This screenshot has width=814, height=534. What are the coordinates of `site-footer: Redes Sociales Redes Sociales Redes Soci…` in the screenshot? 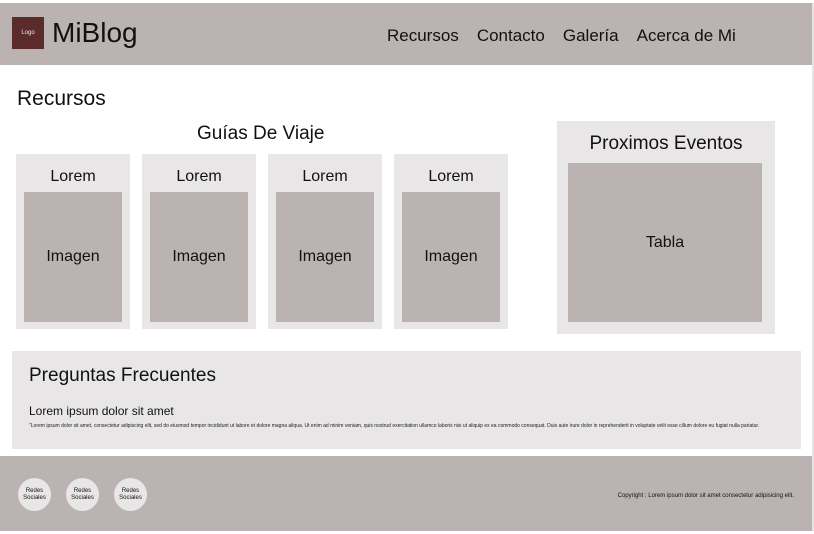 It's located at (406, 493).